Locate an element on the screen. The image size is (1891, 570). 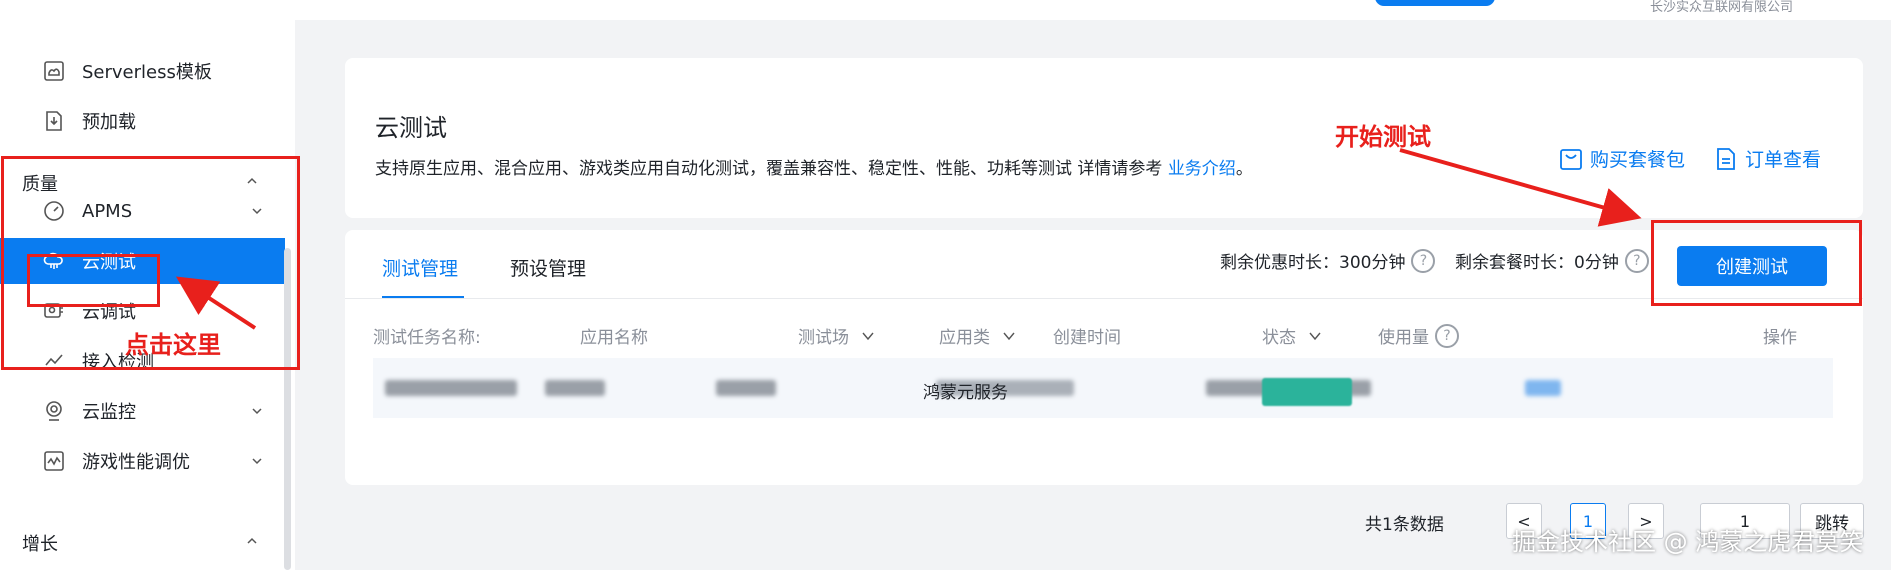
tab-divider is located at coordinates (1104, 298).